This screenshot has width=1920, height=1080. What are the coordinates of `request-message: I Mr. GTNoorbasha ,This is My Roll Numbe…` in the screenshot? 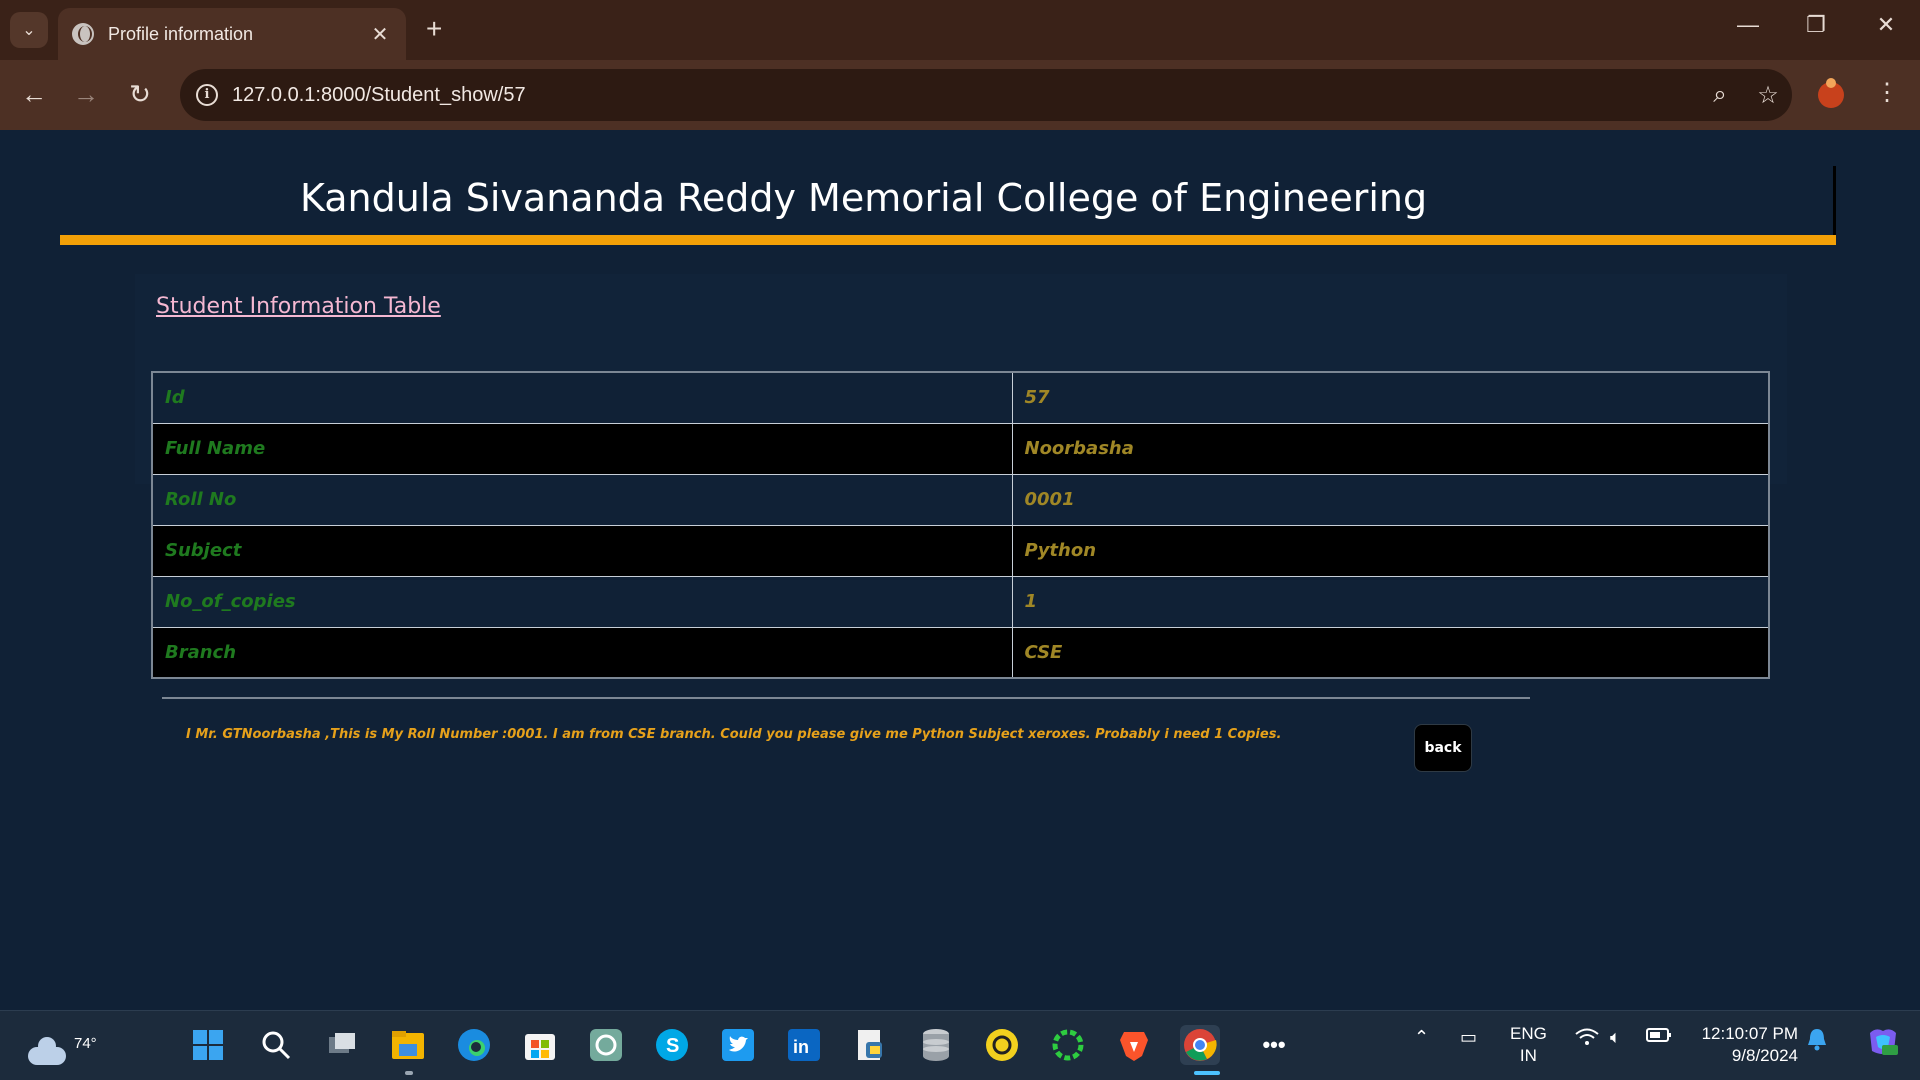 It's located at (734, 734).